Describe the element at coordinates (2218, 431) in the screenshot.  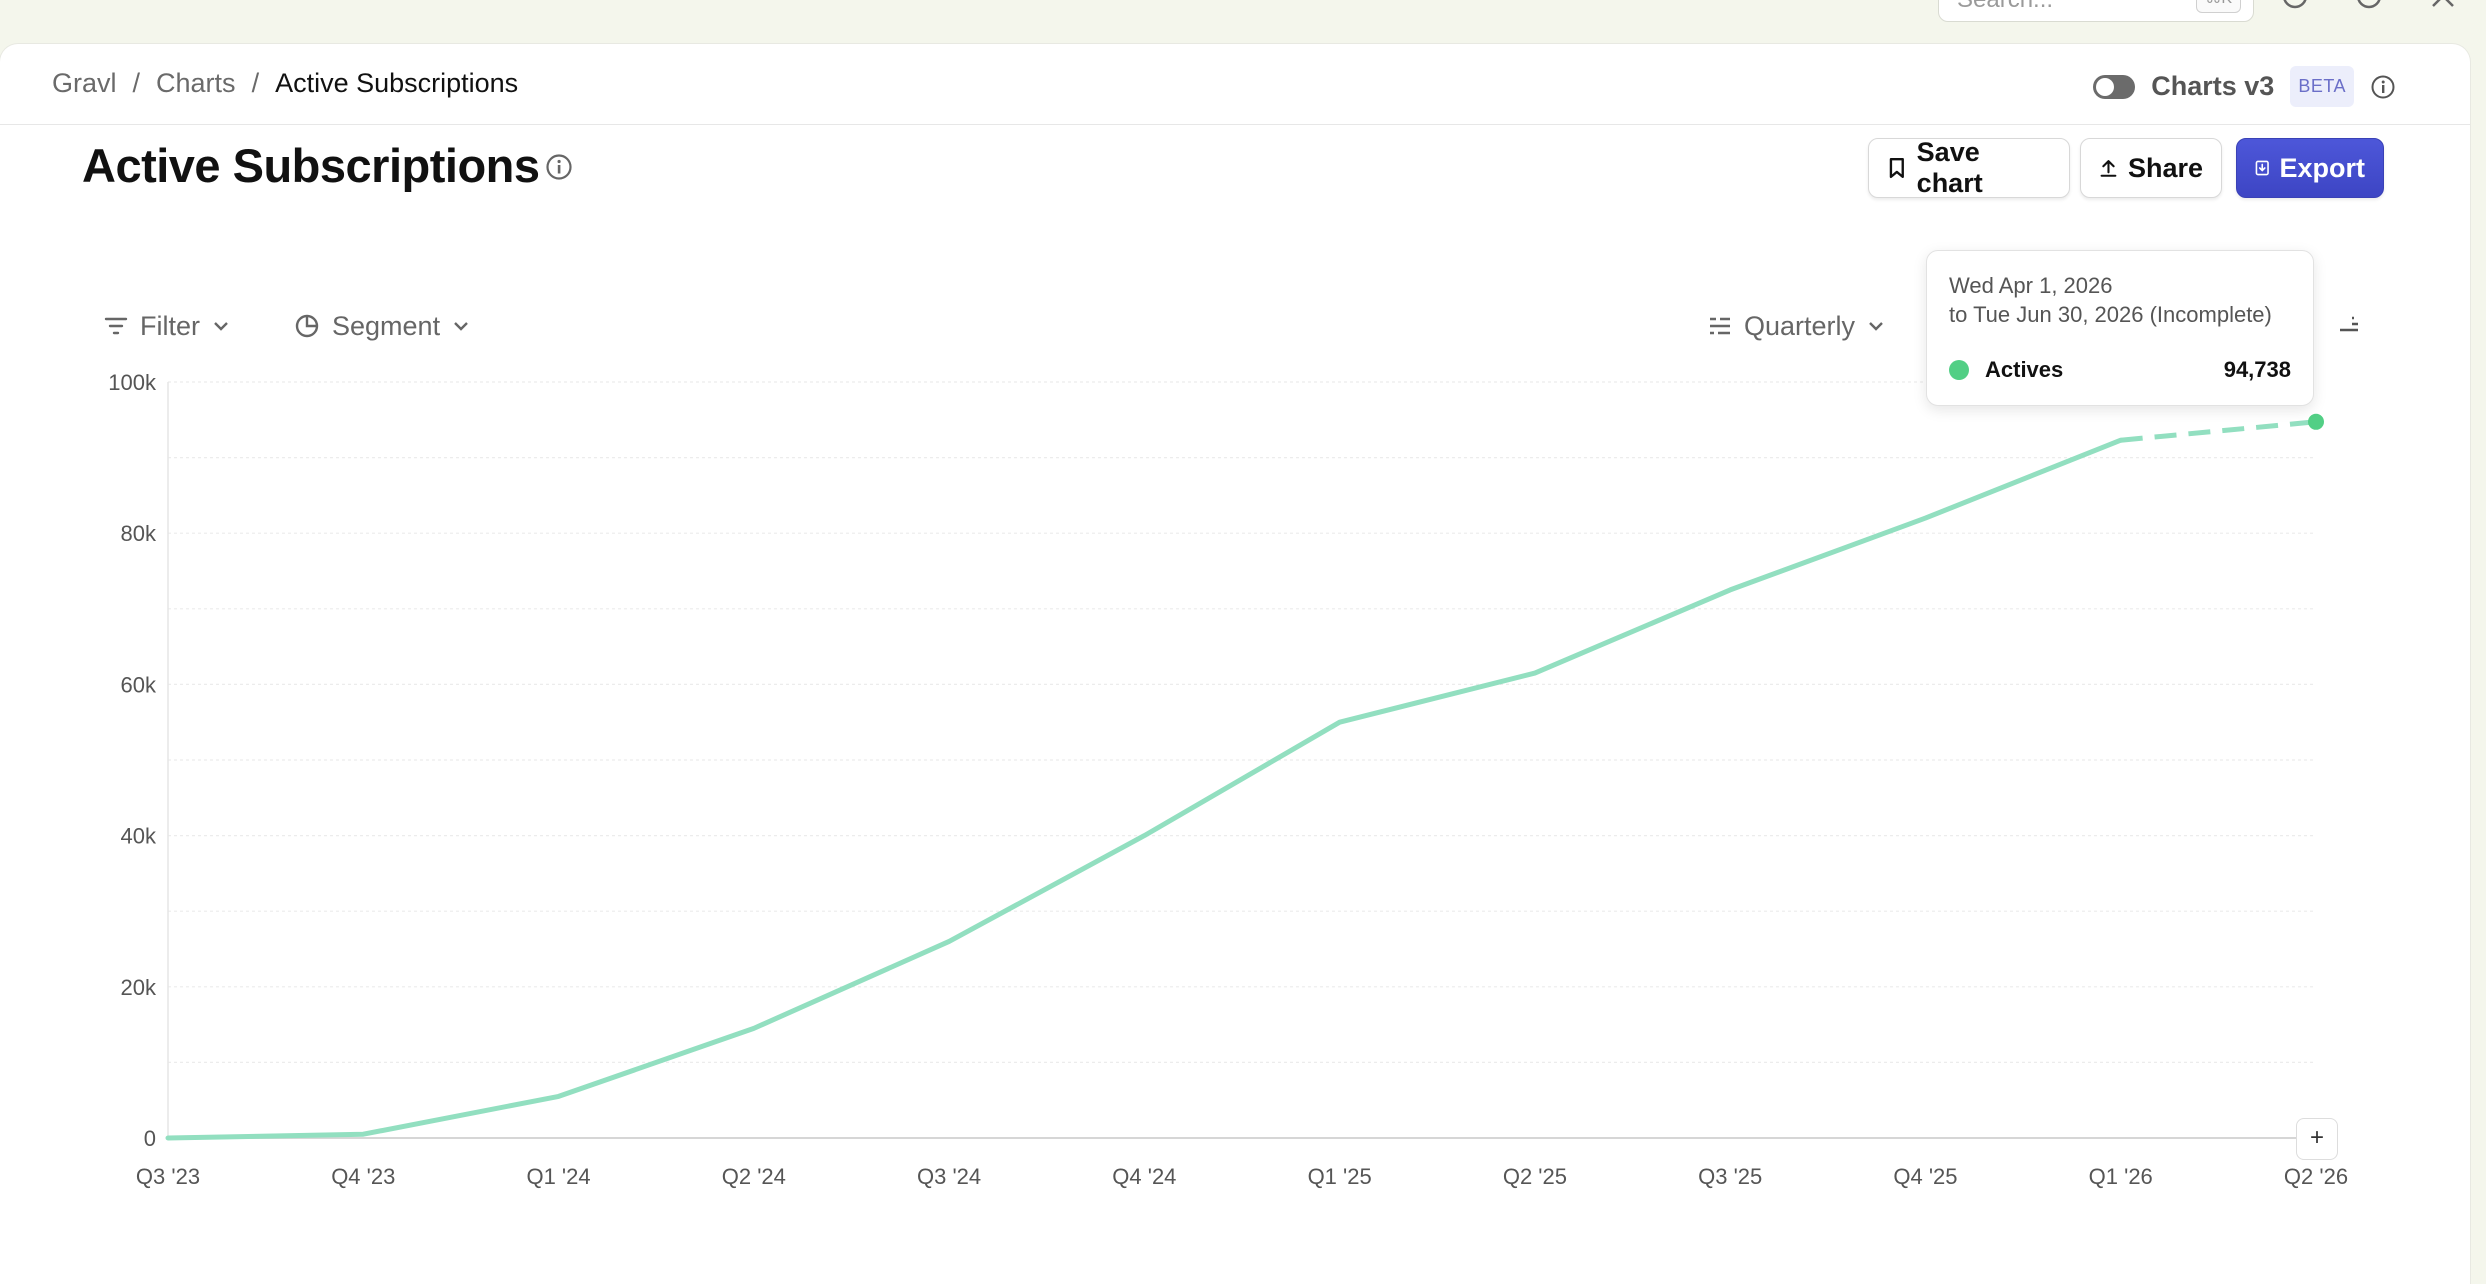
I see `series-line-actives-incomplete` at that location.